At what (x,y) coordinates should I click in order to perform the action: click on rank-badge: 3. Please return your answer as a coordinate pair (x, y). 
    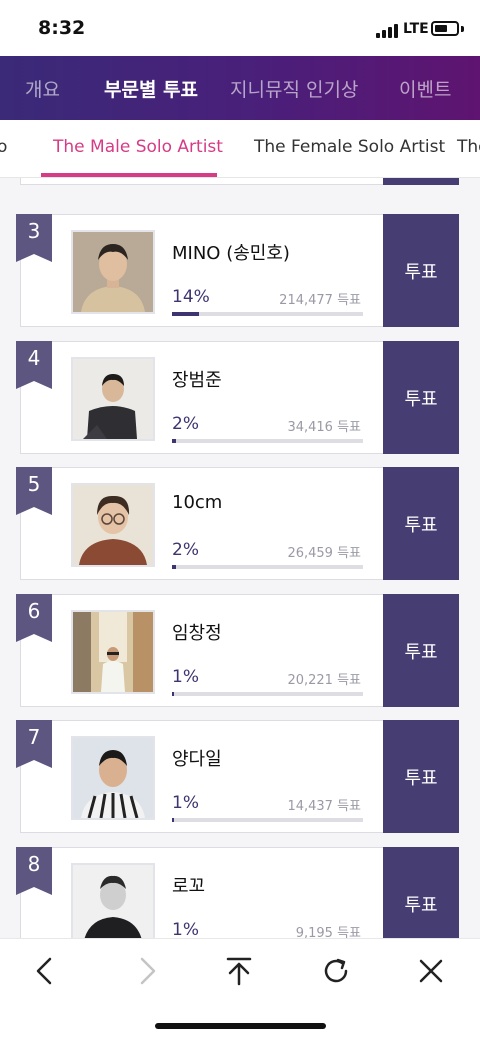
    Looking at the image, I should click on (34, 238).